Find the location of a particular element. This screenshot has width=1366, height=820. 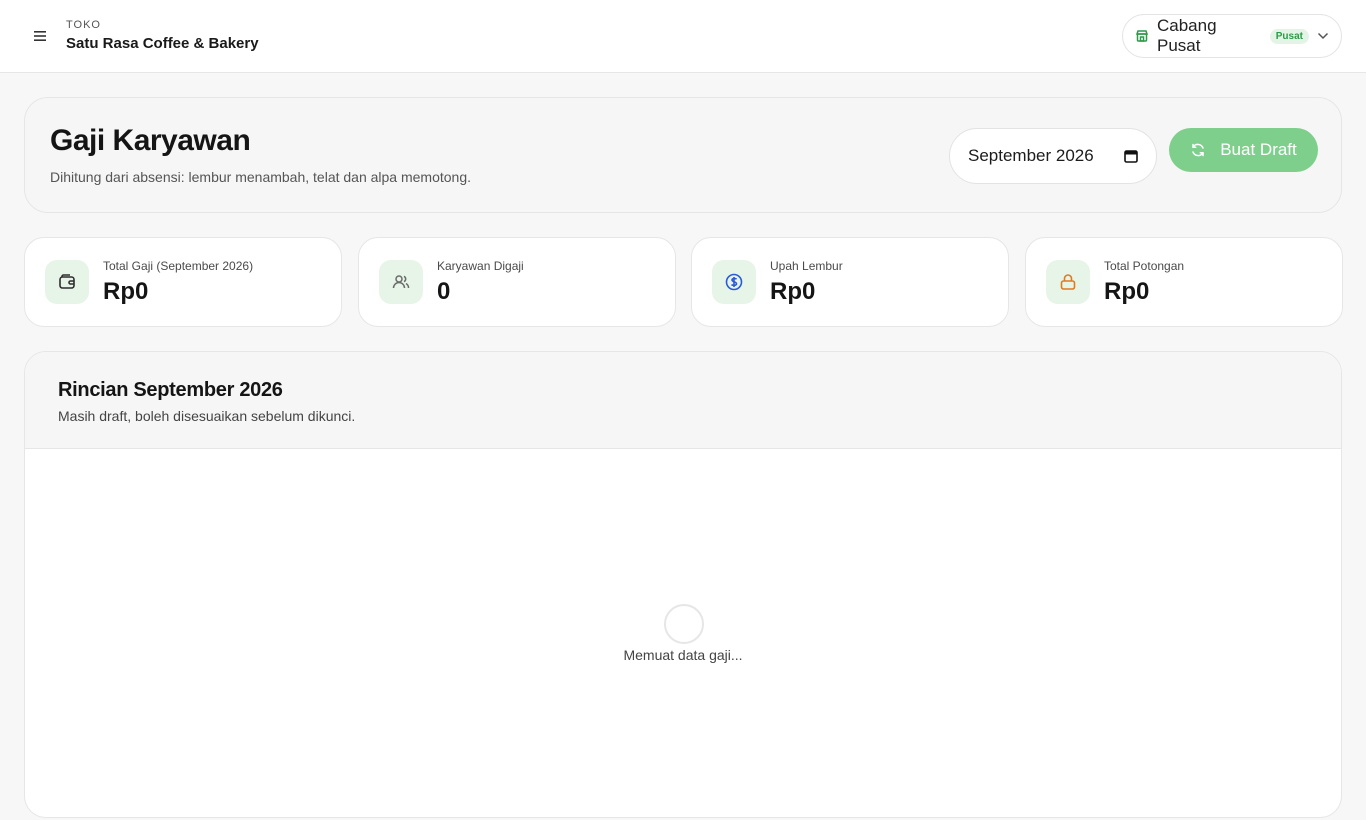

stat-card-deductions: Total Potongan Rp0 is located at coordinates (1184, 282).